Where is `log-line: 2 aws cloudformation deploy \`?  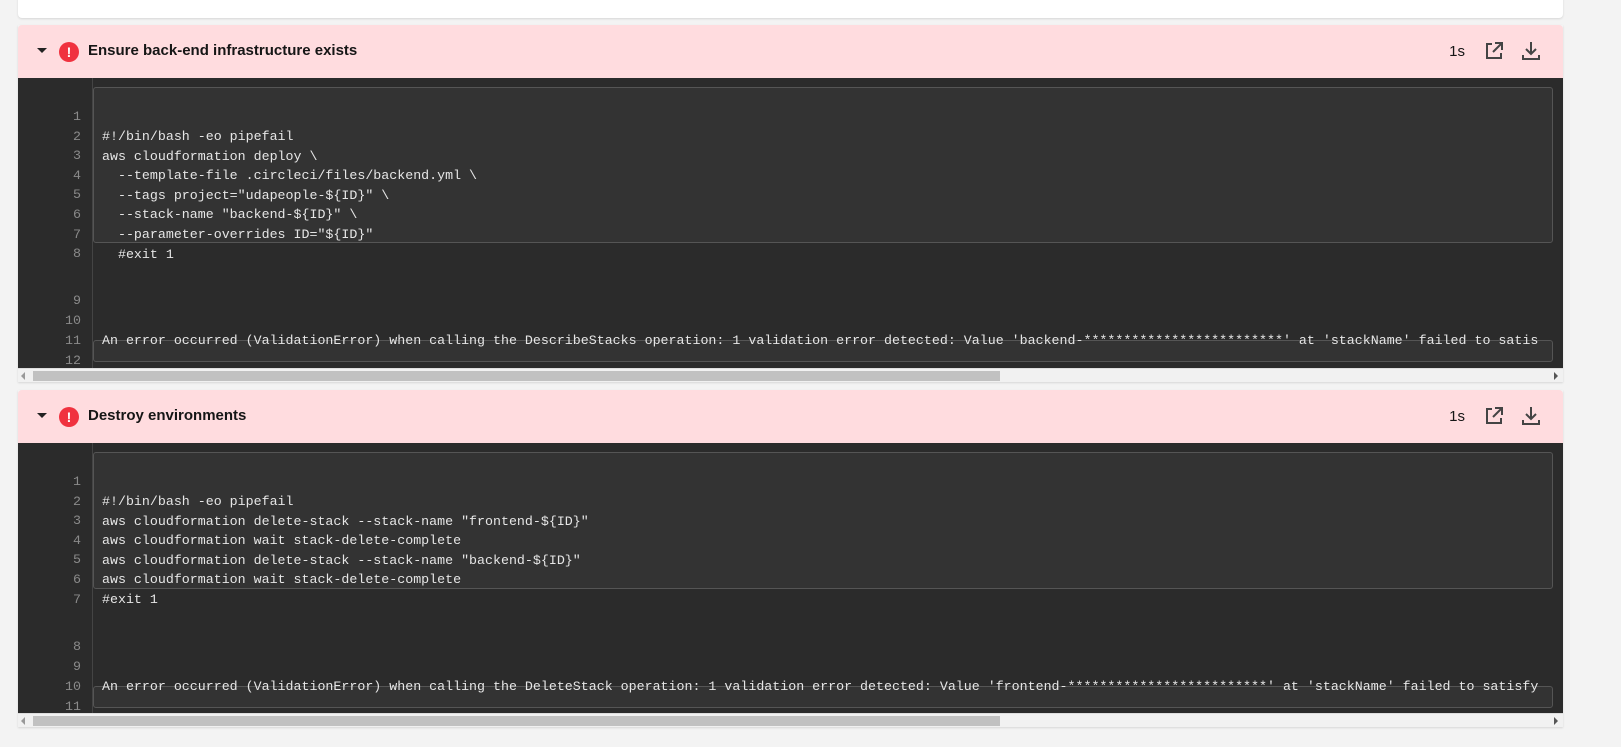
log-line: 2 aws cloudformation deploy \ is located at coordinates (790, 135).